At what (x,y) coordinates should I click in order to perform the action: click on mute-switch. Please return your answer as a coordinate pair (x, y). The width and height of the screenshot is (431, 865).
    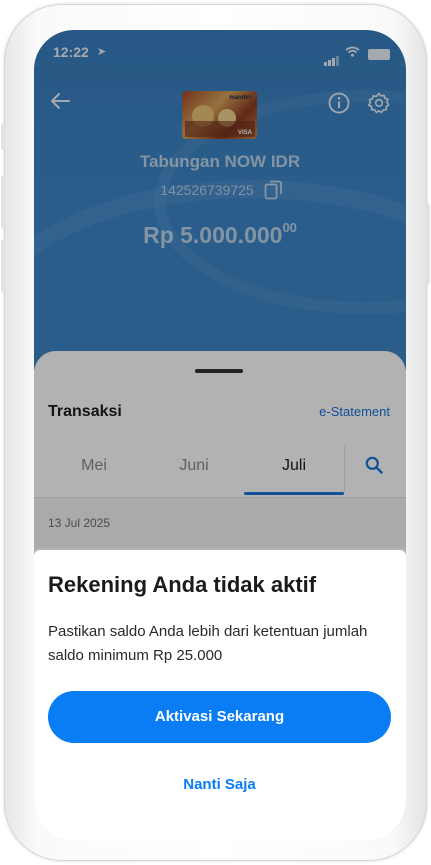
    Looking at the image, I should click on (3, 137).